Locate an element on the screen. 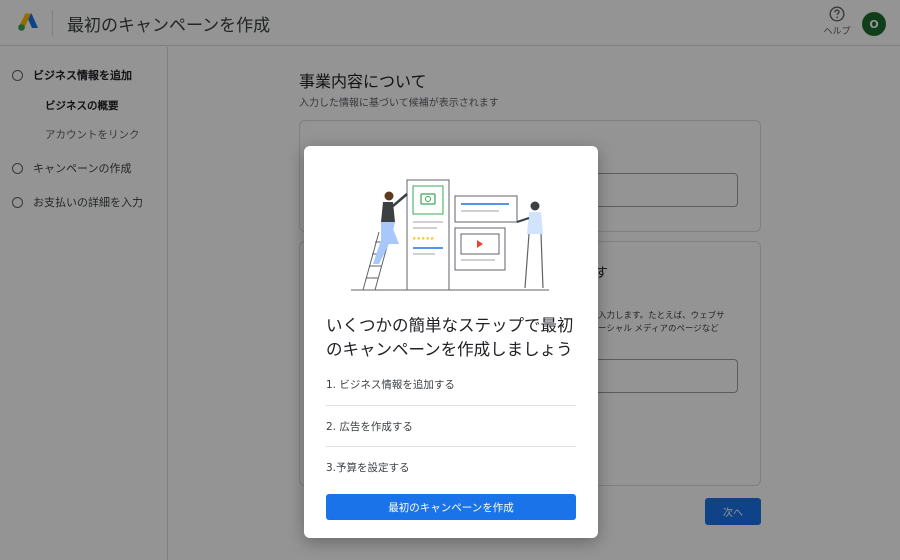 The image size is (900, 560). create-first-campaign-button: 最初のキャンペーンを作成 is located at coordinates (451, 507).